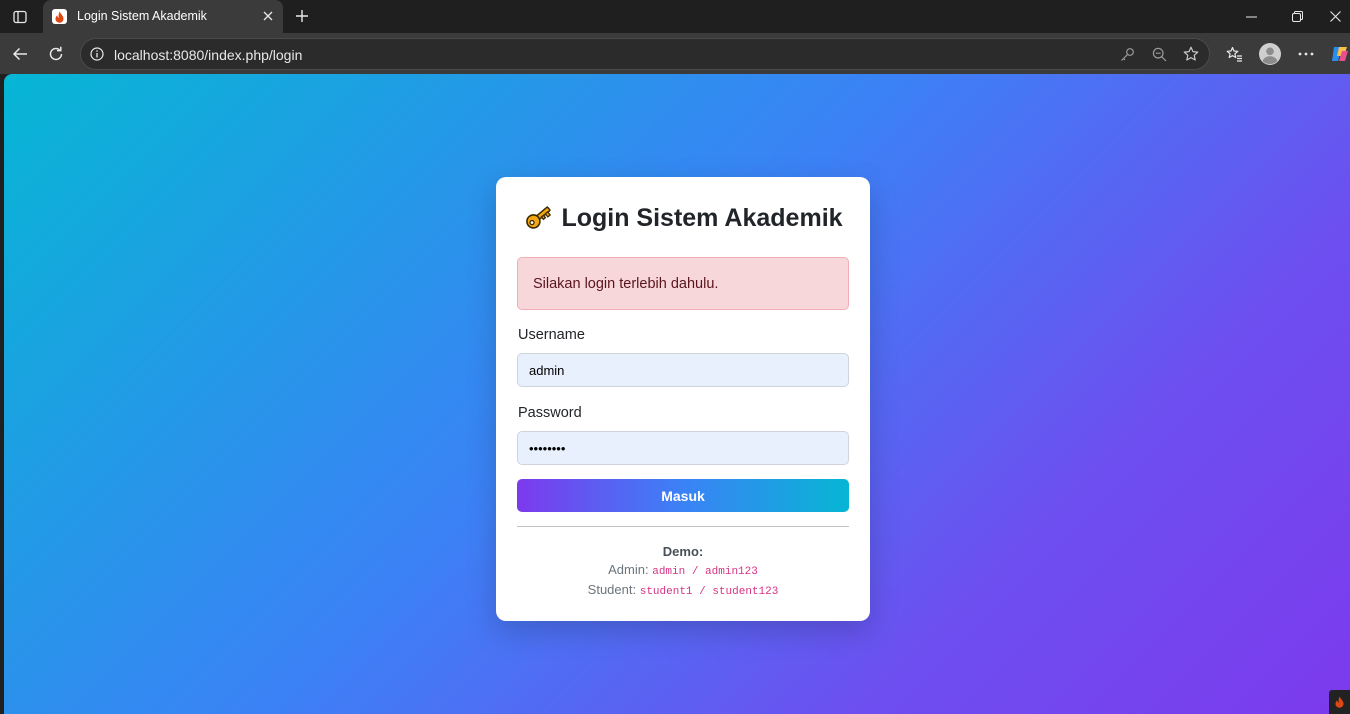 This screenshot has height=714, width=1350. Describe the element at coordinates (302, 16) in the screenshot. I see `plus-icon` at that location.